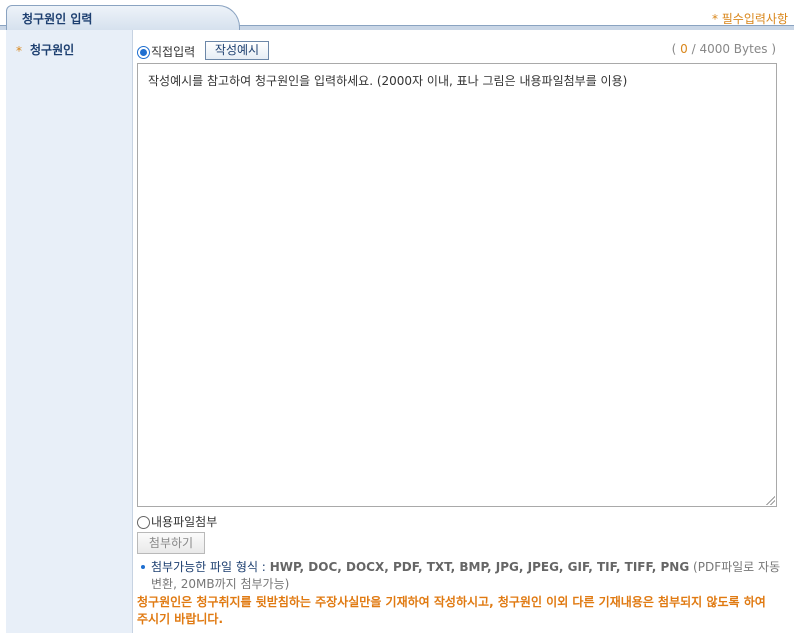 The width and height of the screenshot is (794, 633). Describe the element at coordinates (143, 52) in the screenshot. I see `direct-input-radio` at that location.